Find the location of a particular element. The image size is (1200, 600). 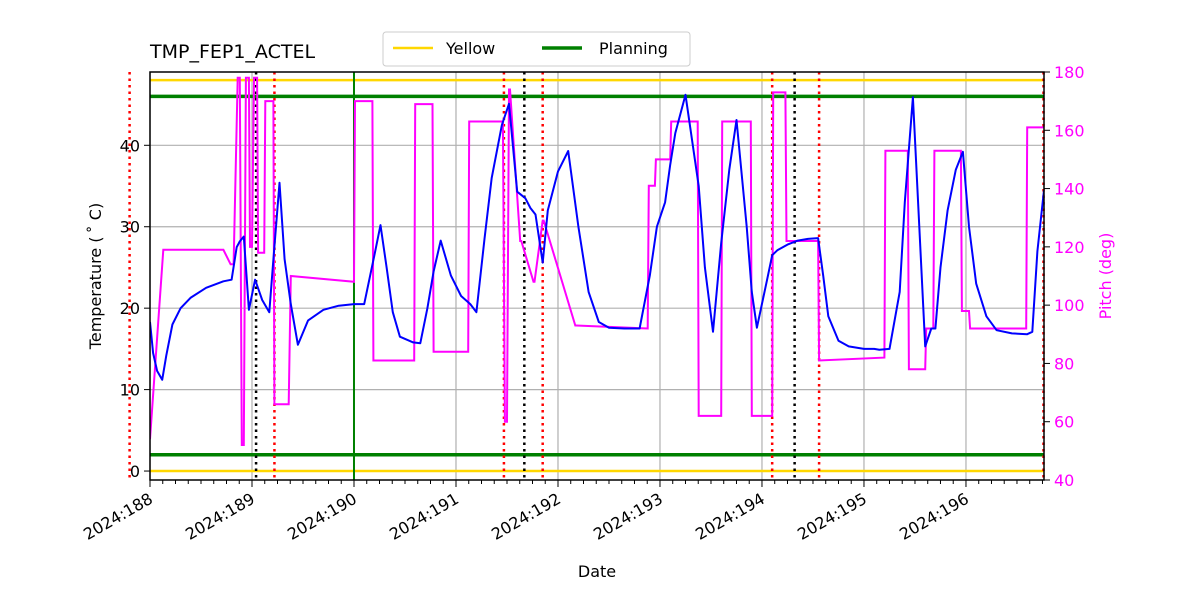

legend-label-planning: Planning is located at coordinates (633, 48).